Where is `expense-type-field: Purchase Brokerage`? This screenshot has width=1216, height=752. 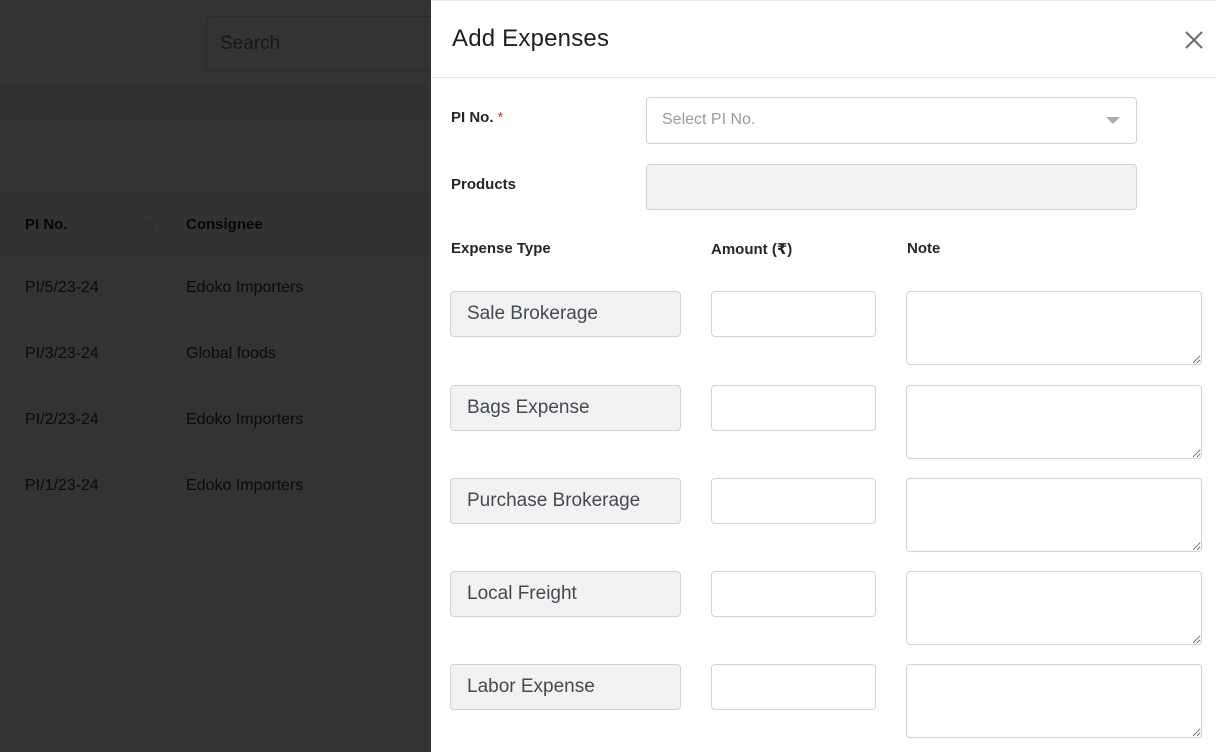 expense-type-field: Purchase Brokerage is located at coordinates (565, 501).